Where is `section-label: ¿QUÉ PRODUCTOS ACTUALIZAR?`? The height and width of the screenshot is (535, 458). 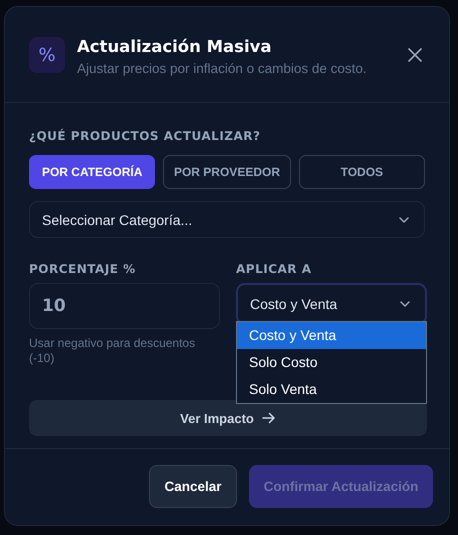
section-label: ¿QUÉ PRODUCTOS ACTUALIZAR? is located at coordinates (145, 136).